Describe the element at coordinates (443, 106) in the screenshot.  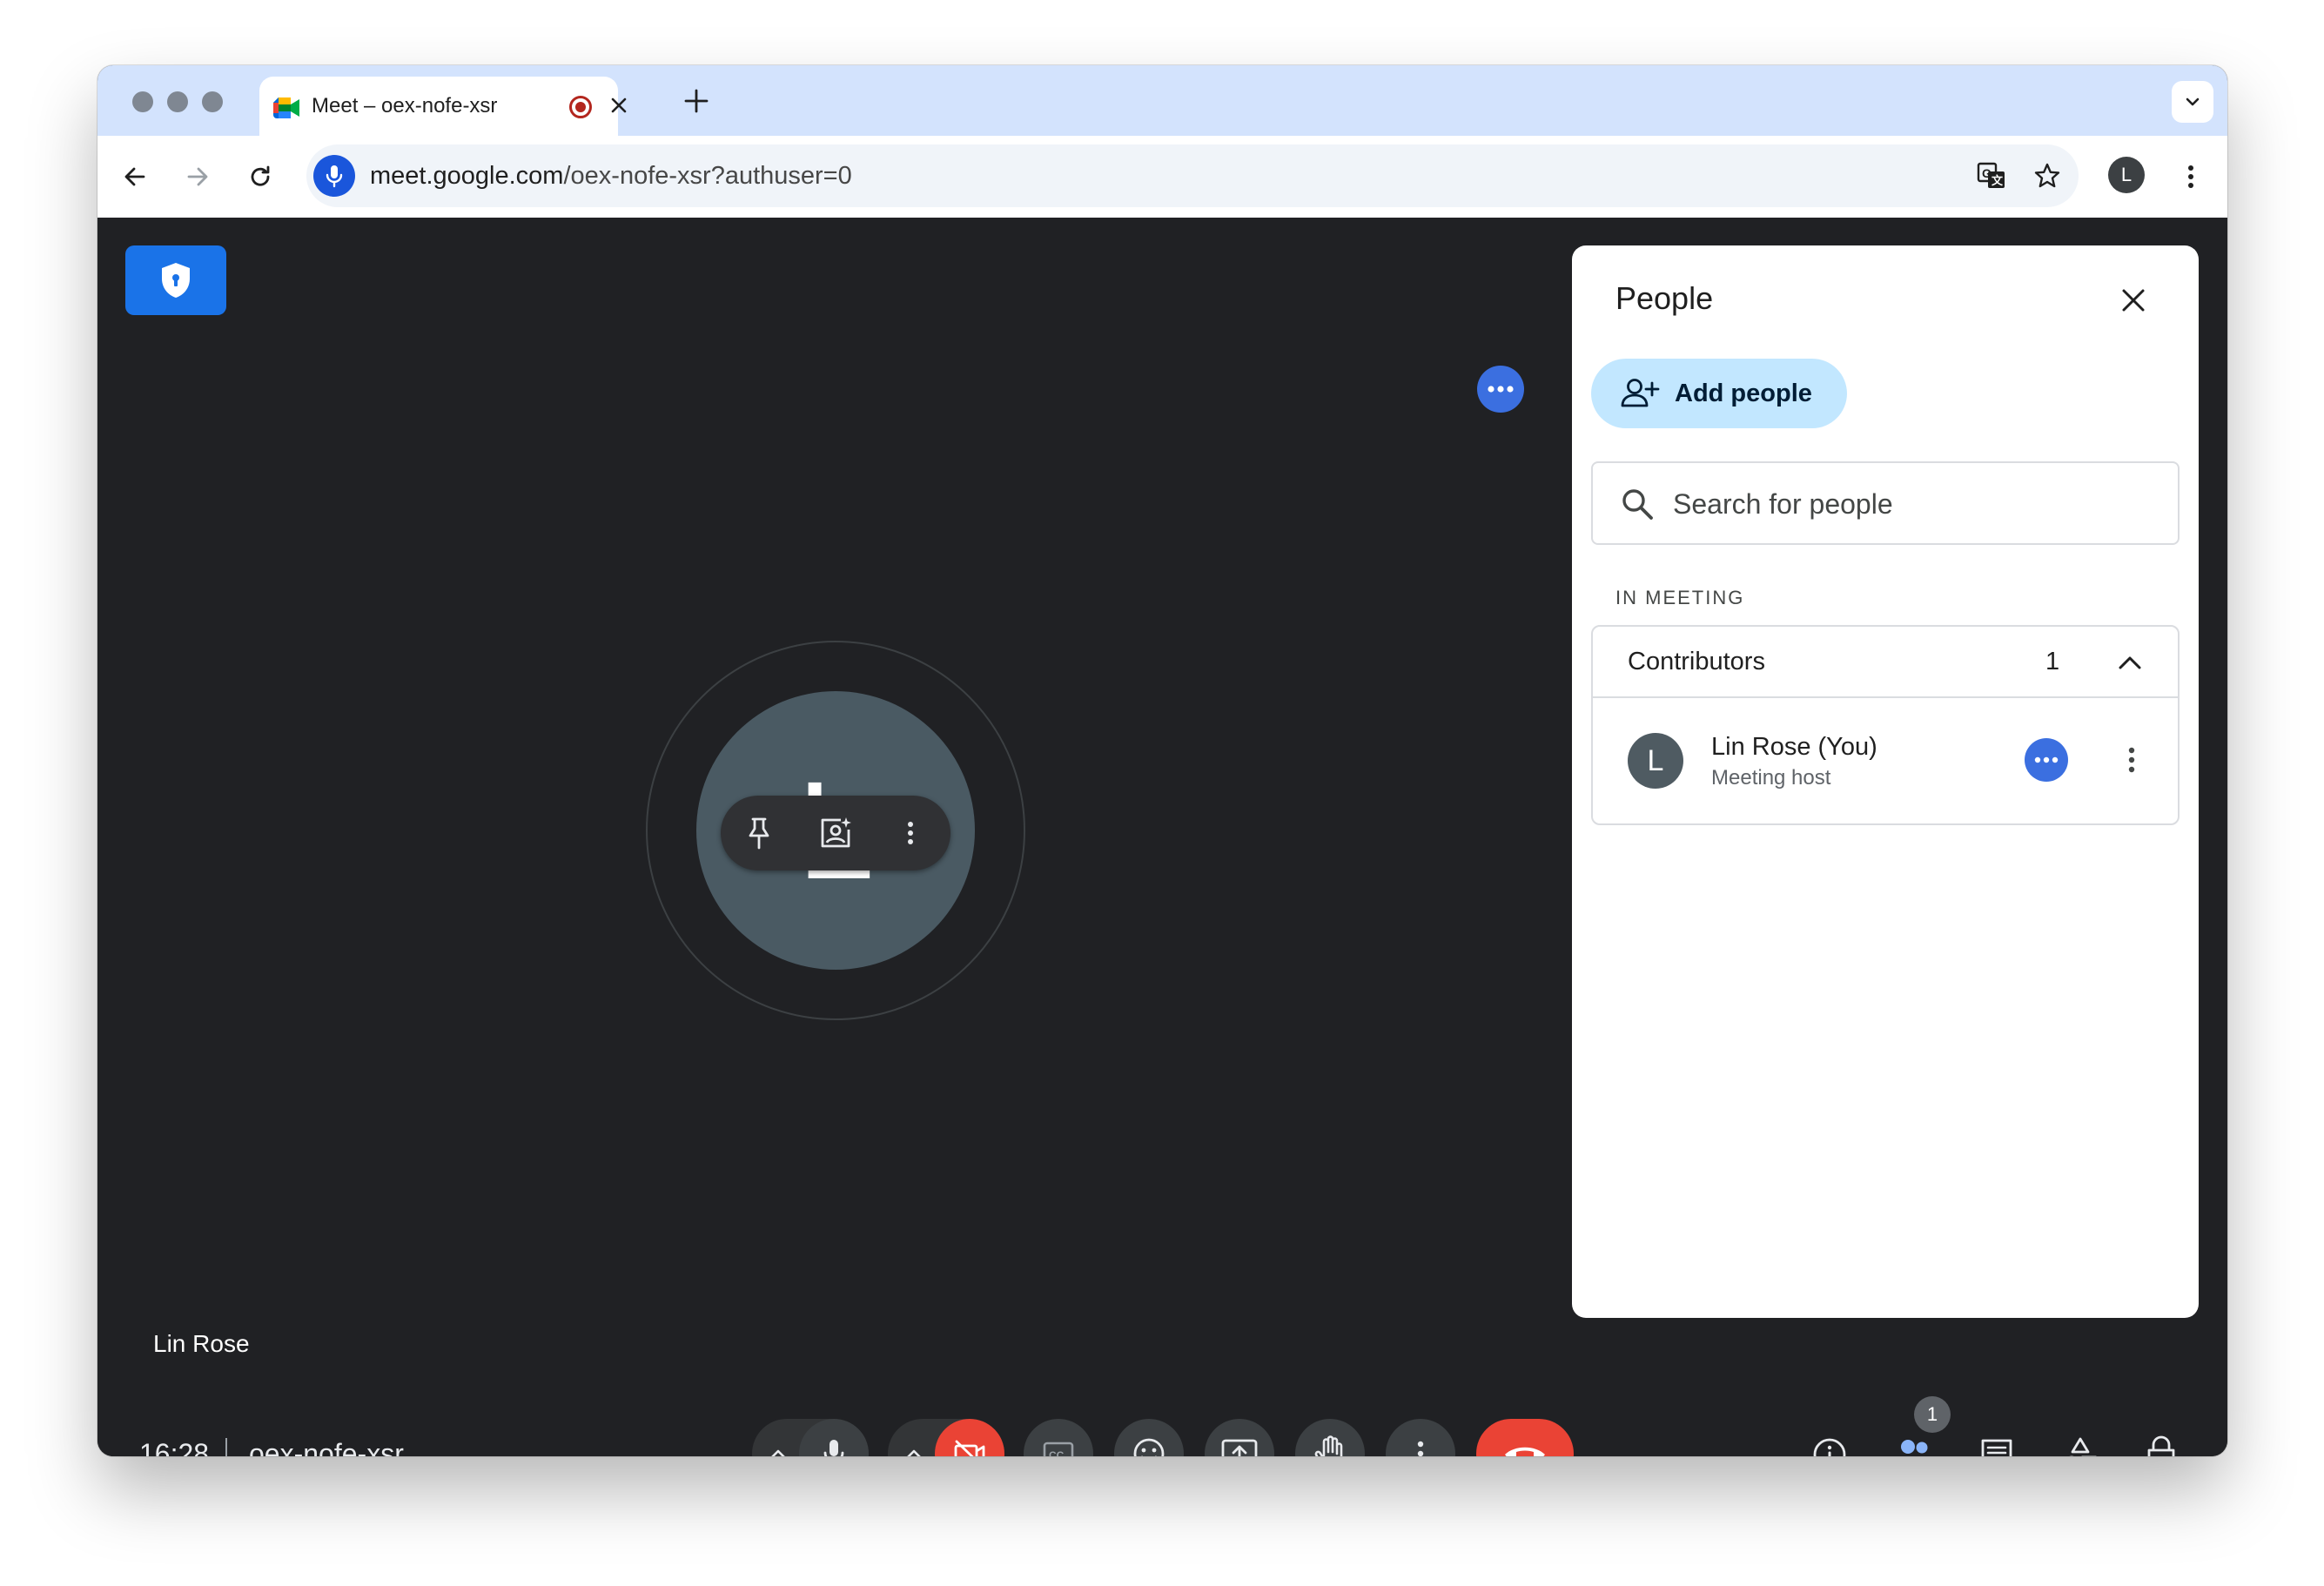
I see `tab-meet: Meet – oex-nofe-xsr` at that location.